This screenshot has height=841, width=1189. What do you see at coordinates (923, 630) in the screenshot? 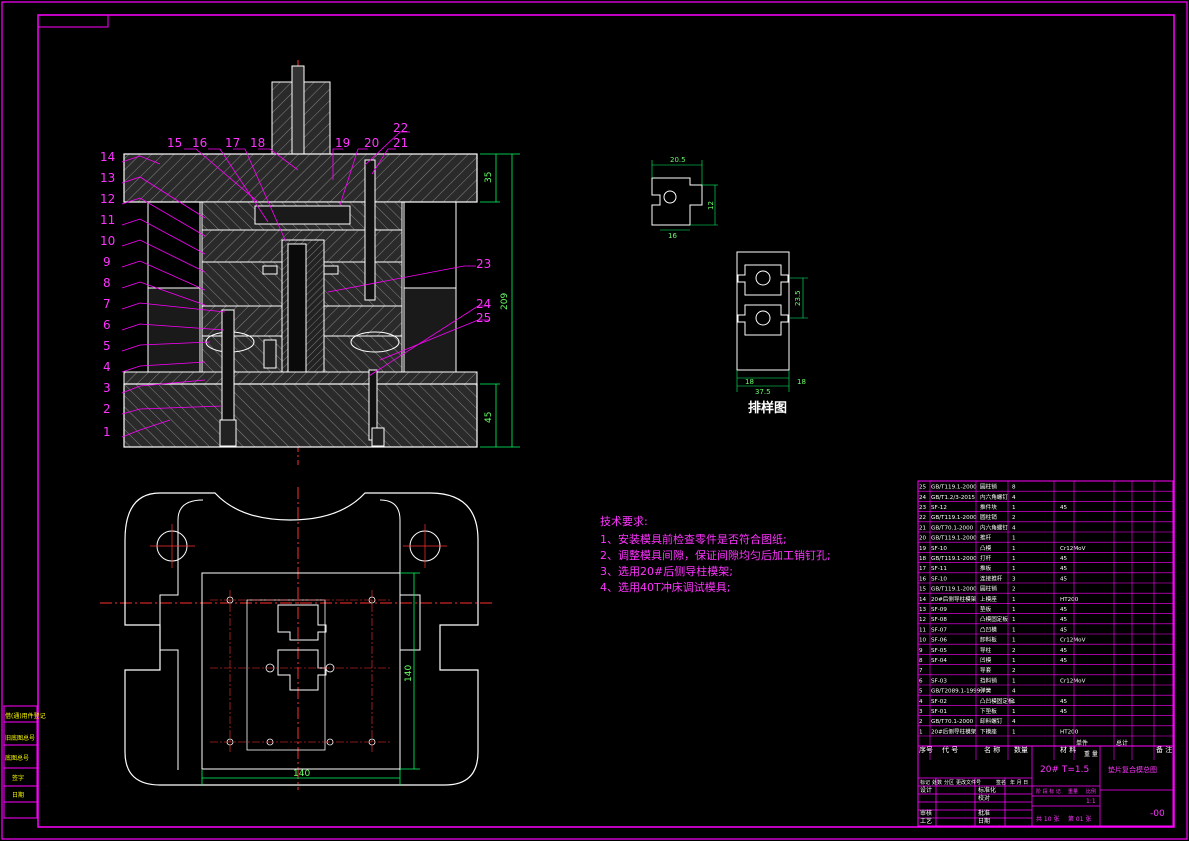
I see `bom-seq: 11` at bounding box center [923, 630].